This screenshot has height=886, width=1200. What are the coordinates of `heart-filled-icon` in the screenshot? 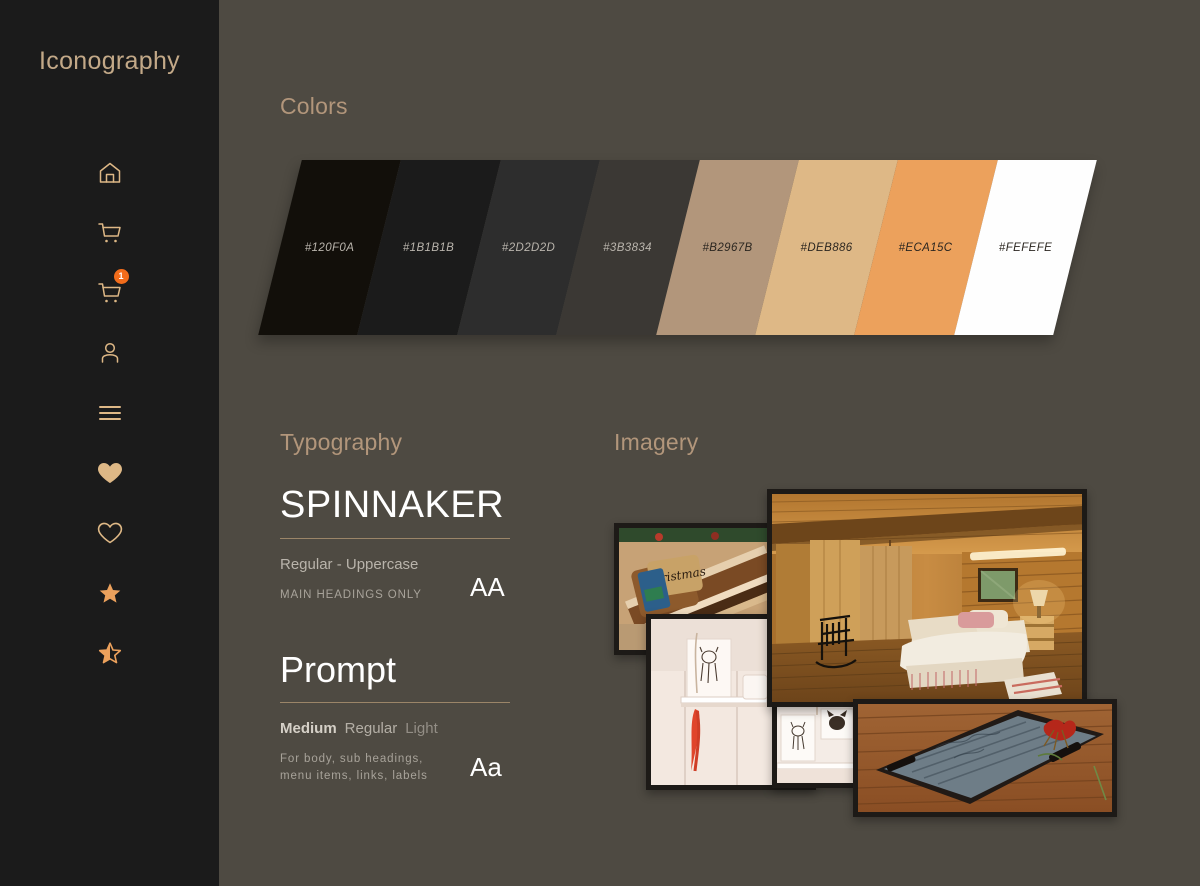 It's located at (110, 473).